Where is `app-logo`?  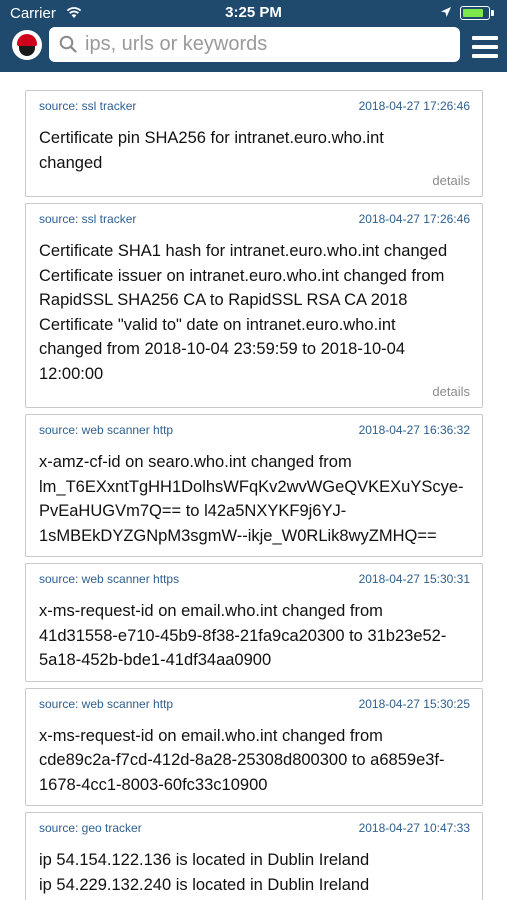
app-logo is located at coordinates (27, 45).